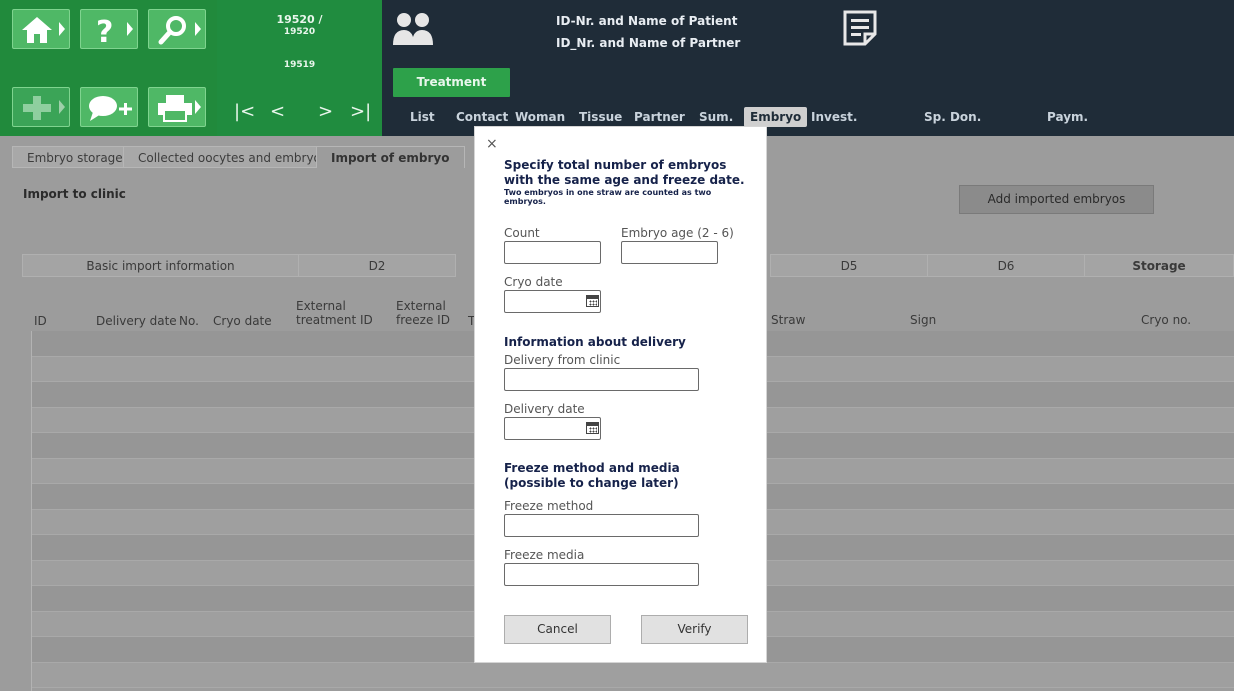 The image size is (1234, 691). I want to click on embryo-age-label: Embryo age (2 - 6), so click(677, 233).